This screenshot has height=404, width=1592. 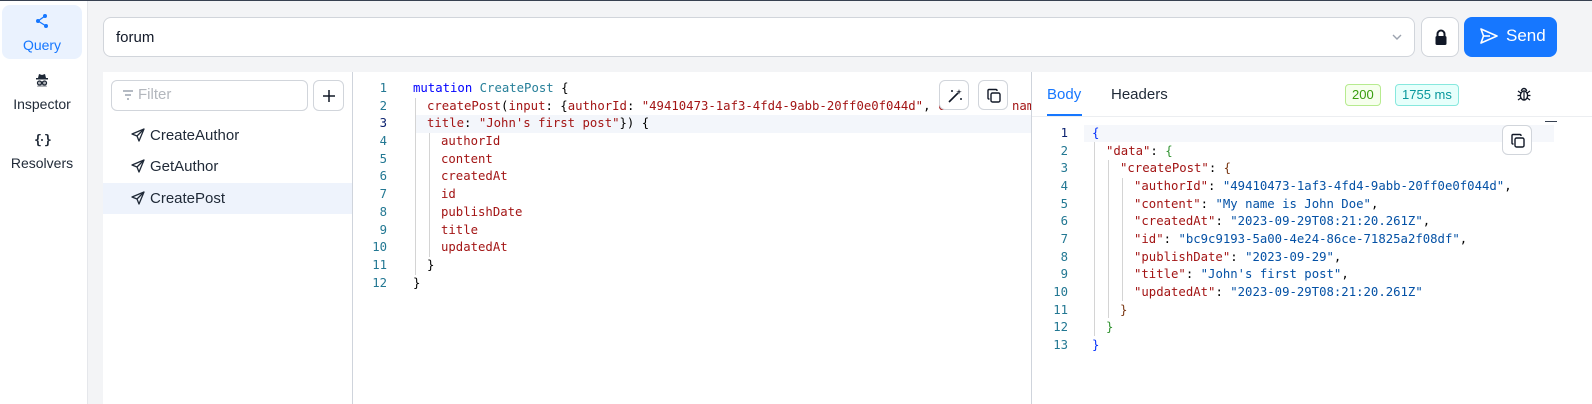 I want to click on operations-panel: CreateAuthor GetAuthor CreatePost, so click(x=227, y=238).